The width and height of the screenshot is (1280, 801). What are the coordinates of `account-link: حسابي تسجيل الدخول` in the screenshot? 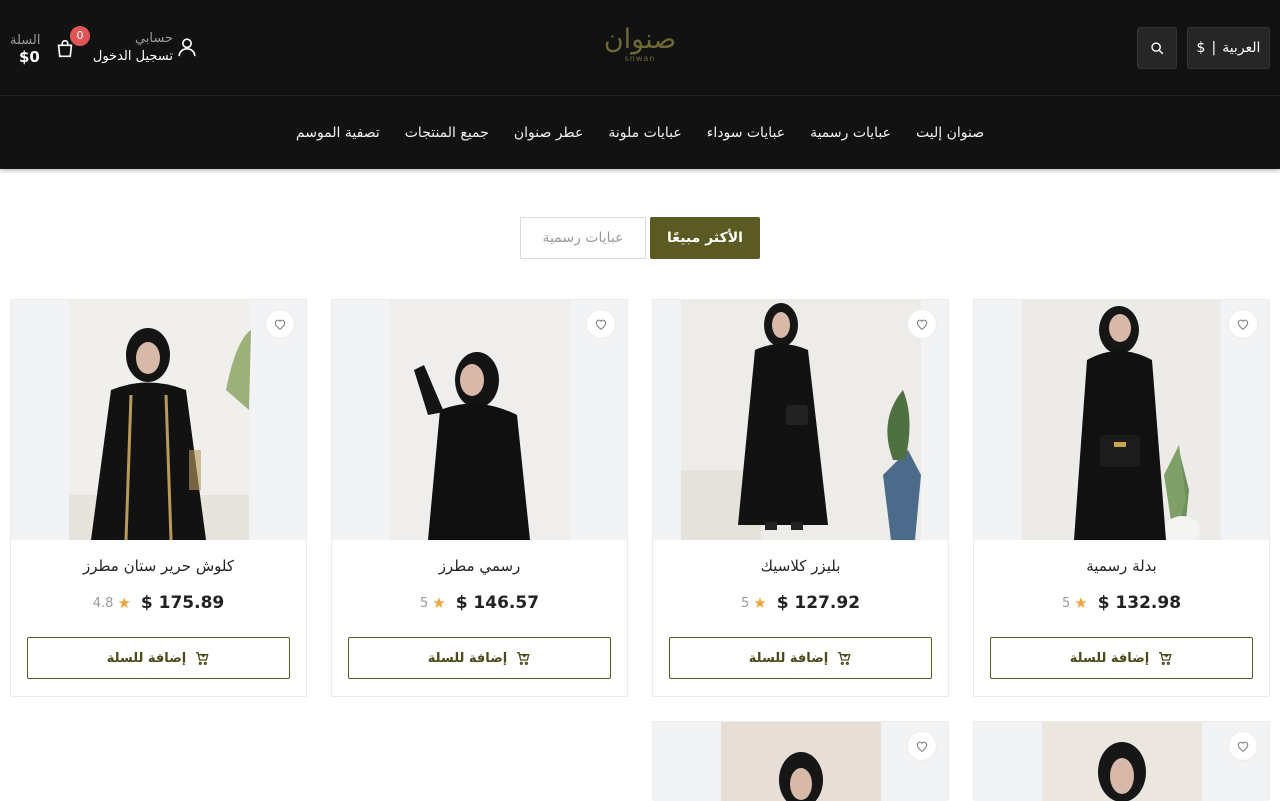 It's located at (142, 50).